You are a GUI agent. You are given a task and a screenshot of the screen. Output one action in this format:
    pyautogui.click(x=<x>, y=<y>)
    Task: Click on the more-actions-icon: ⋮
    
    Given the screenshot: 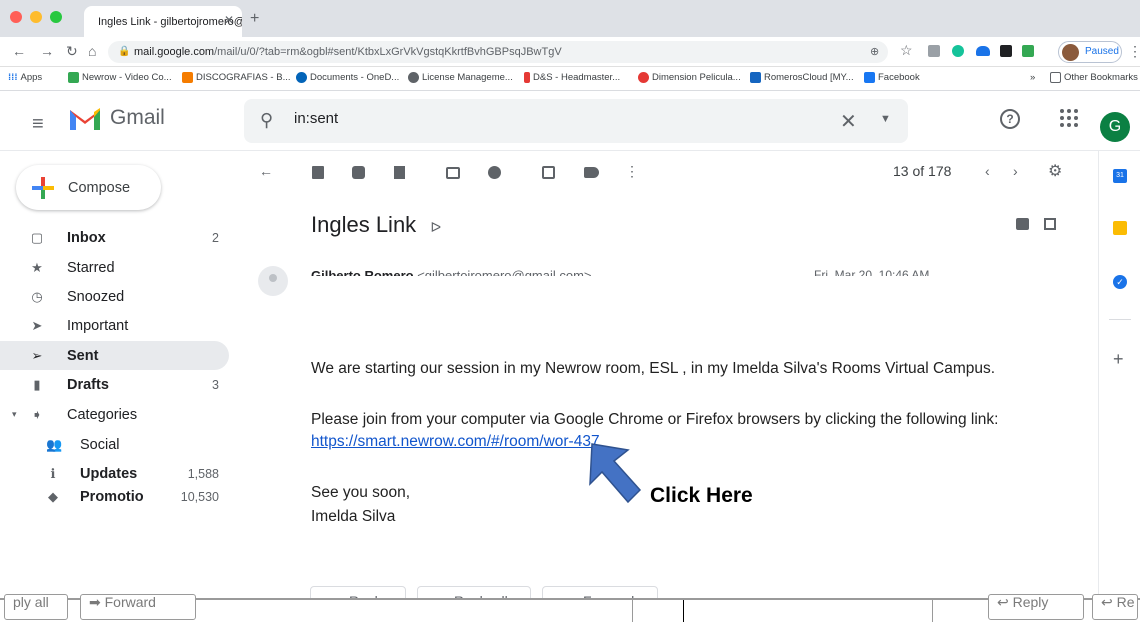 What is the action you would take?
    pyautogui.click(x=632, y=171)
    